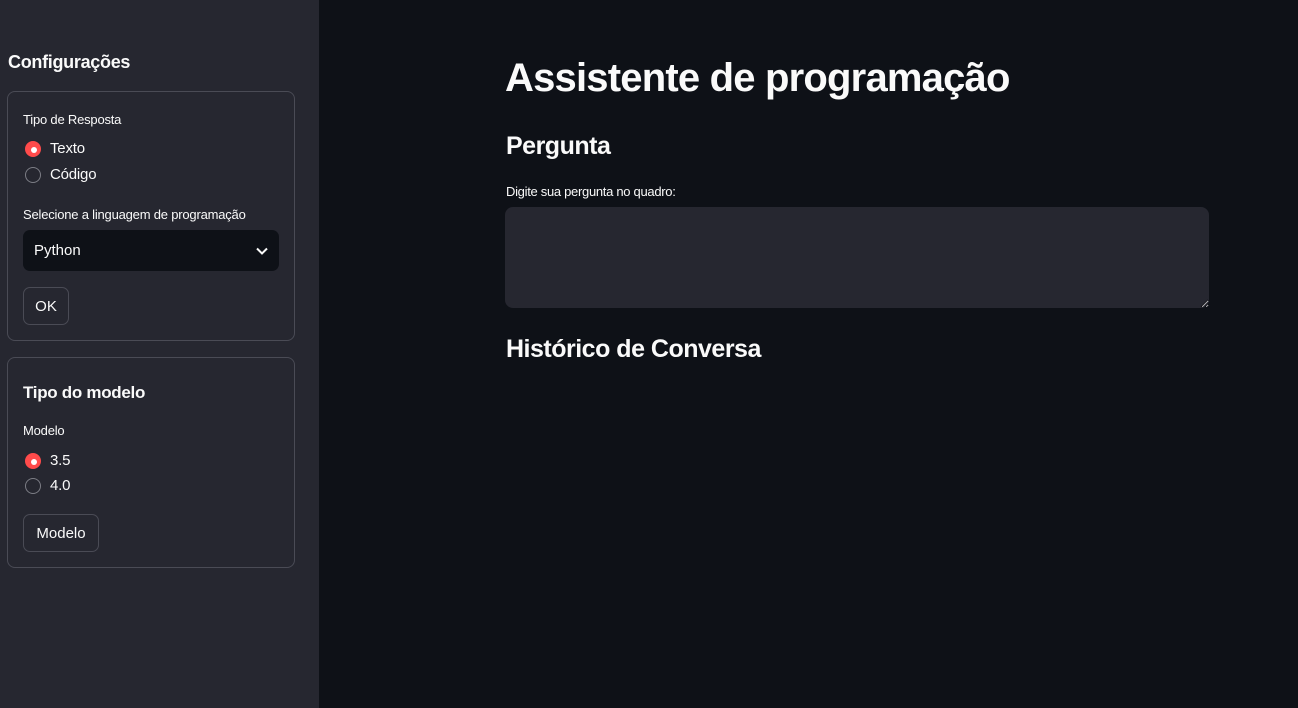 This screenshot has width=1298, height=708. Describe the element at coordinates (633, 349) in the screenshot. I see `history-heading: Histórico de Conversa` at that location.